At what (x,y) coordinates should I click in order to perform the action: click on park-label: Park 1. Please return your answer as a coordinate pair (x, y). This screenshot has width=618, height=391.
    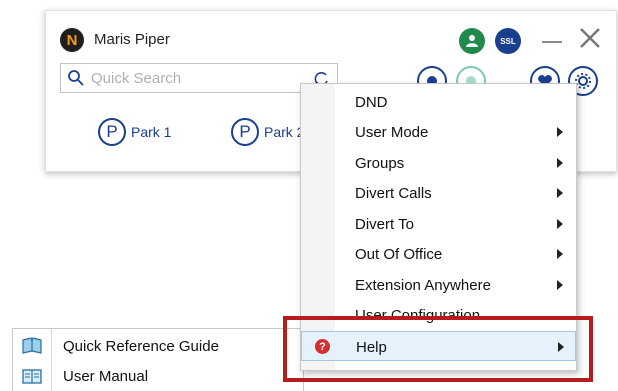
    Looking at the image, I should click on (151, 132).